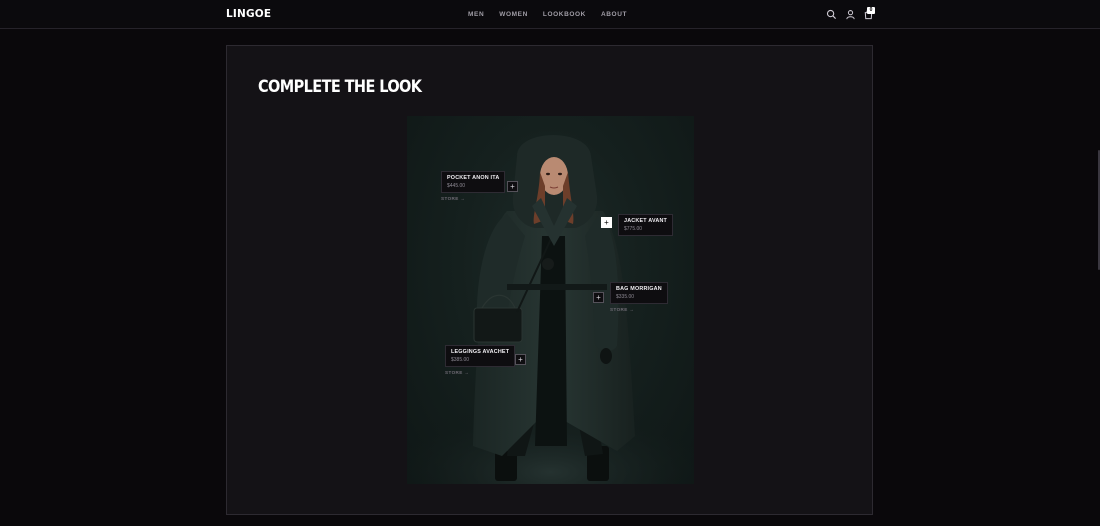  What do you see at coordinates (480, 352) in the screenshot?
I see `product-name: LEGGINGS AVACHET` at bounding box center [480, 352].